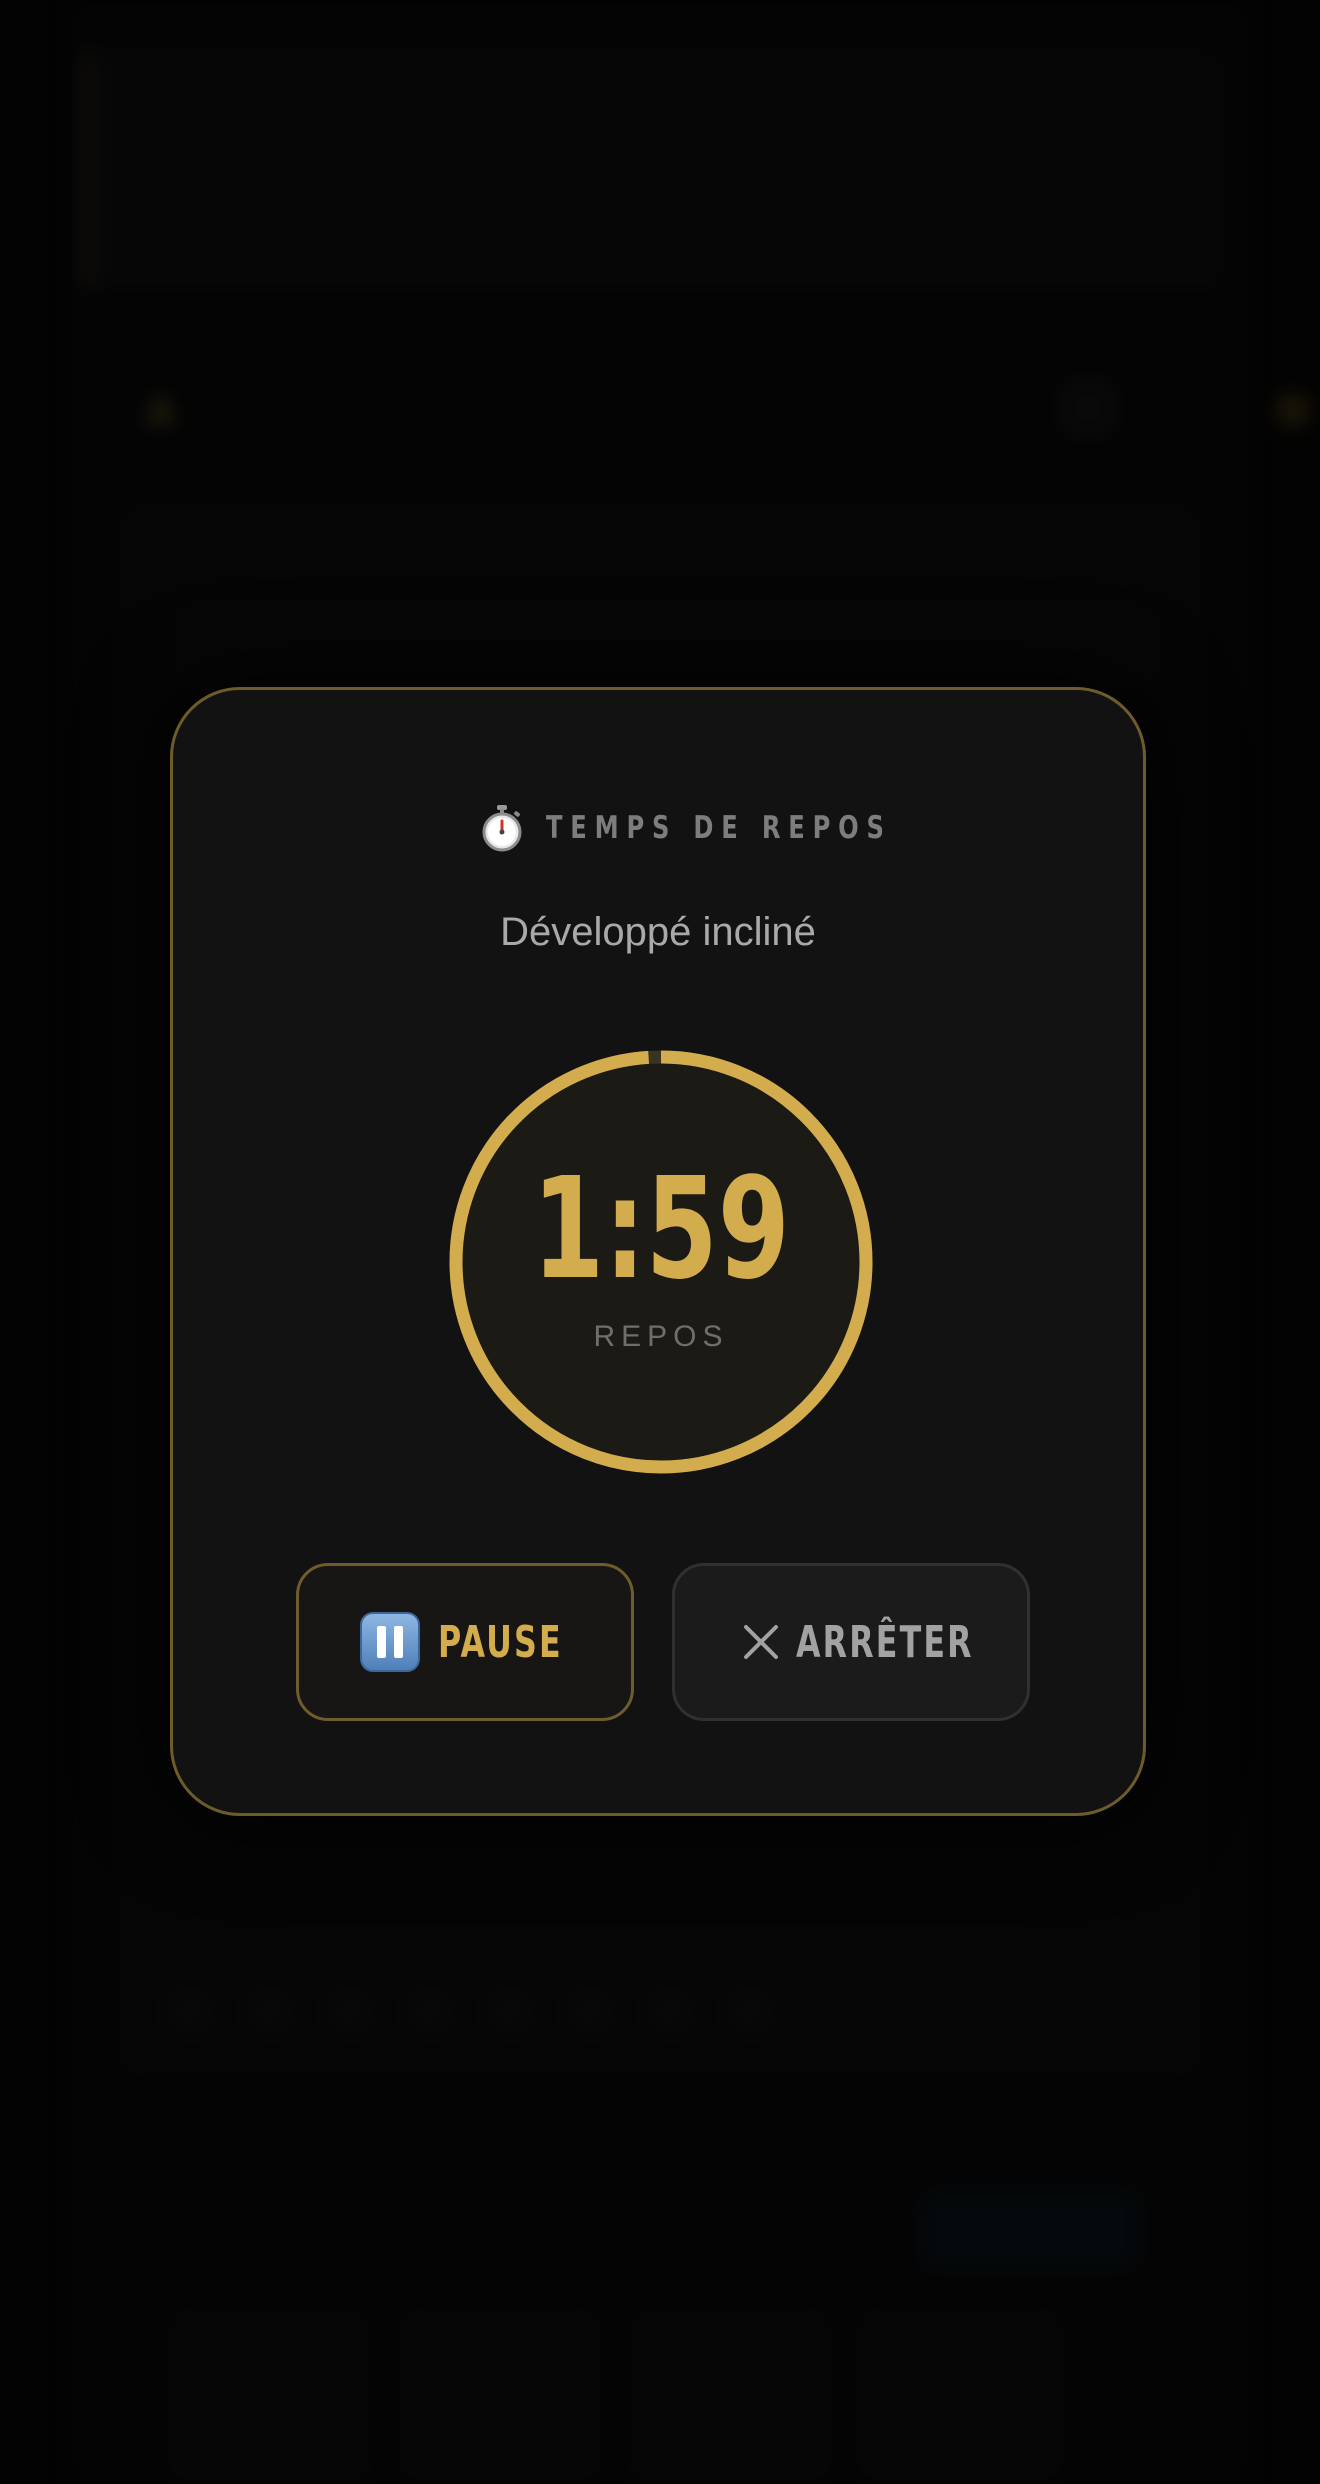 The width and height of the screenshot is (1320, 2484). Describe the element at coordinates (390, 1642) in the screenshot. I see `pause-icon` at that location.